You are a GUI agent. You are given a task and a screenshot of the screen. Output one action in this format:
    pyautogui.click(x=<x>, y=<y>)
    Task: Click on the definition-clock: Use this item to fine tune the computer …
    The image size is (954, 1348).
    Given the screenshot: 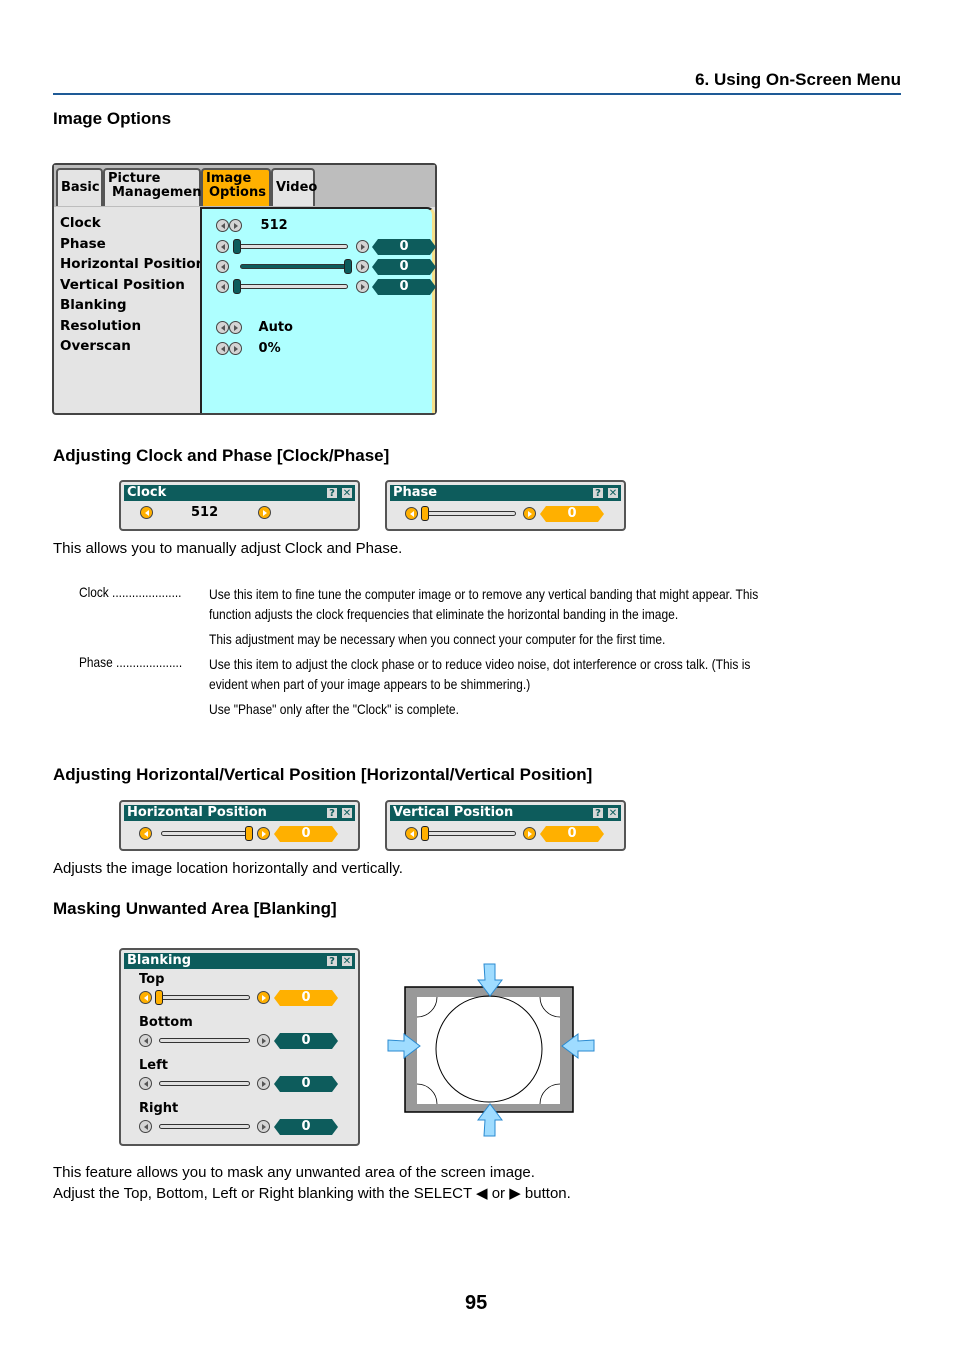 What is the action you would take?
    pyautogui.click(x=484, y=616)
    